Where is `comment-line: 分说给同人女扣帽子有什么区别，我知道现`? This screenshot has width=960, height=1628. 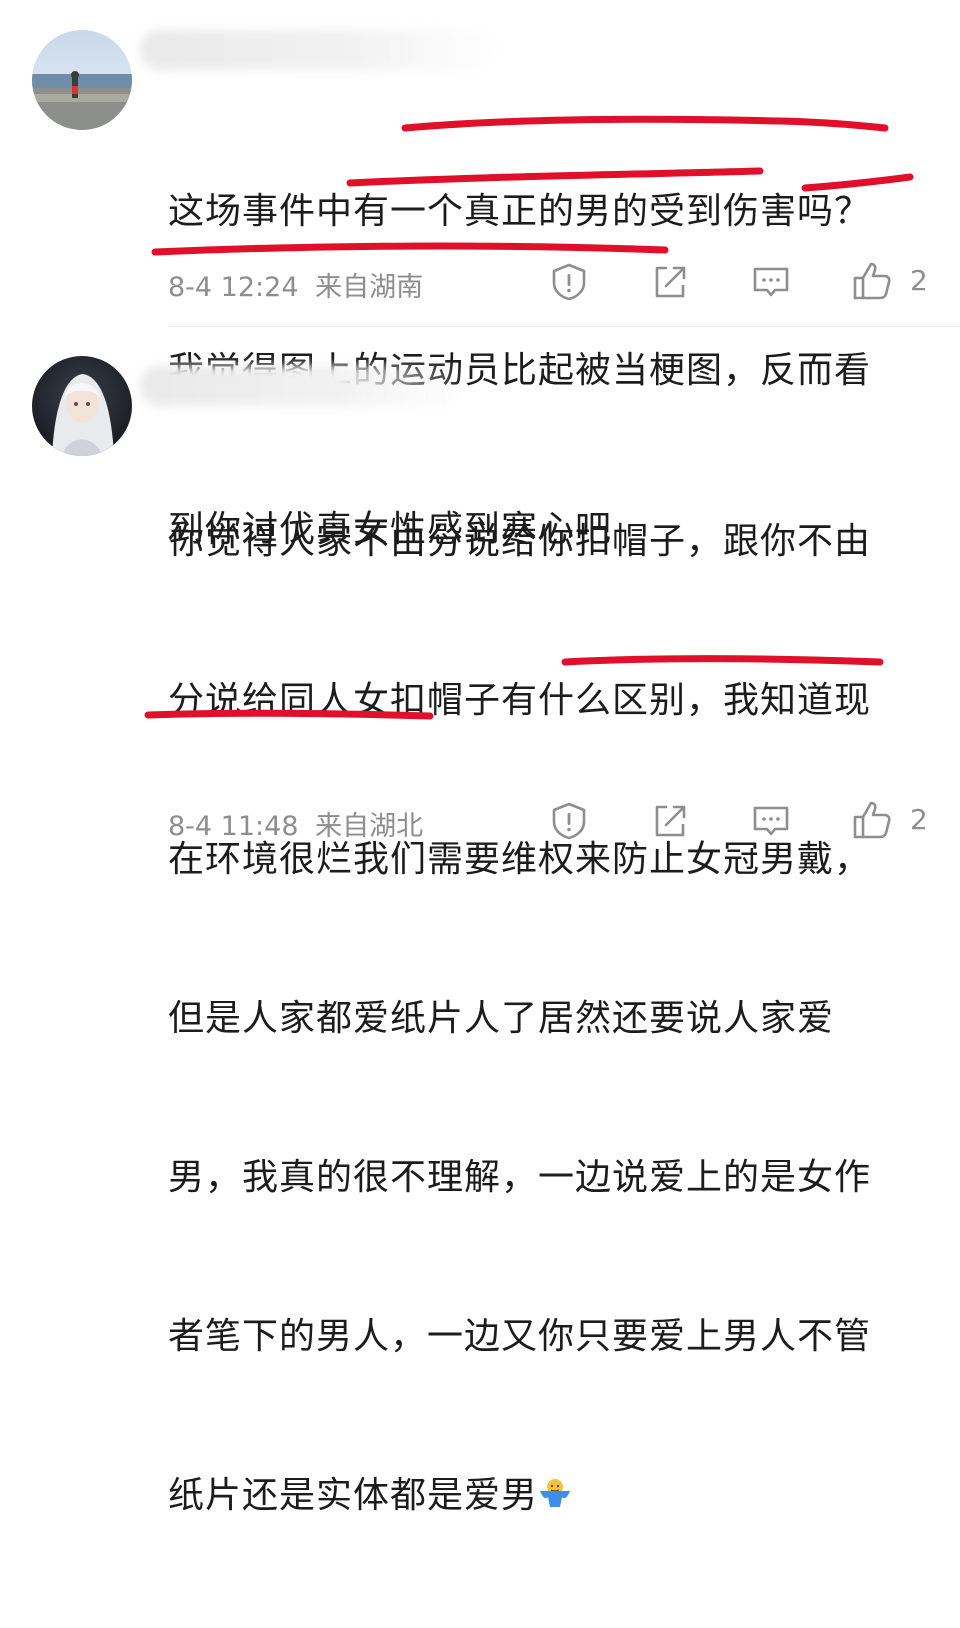
comment-line: 分说给同人女扣帽子有什么区别，我知道现 is located at coordinates (520, 700).